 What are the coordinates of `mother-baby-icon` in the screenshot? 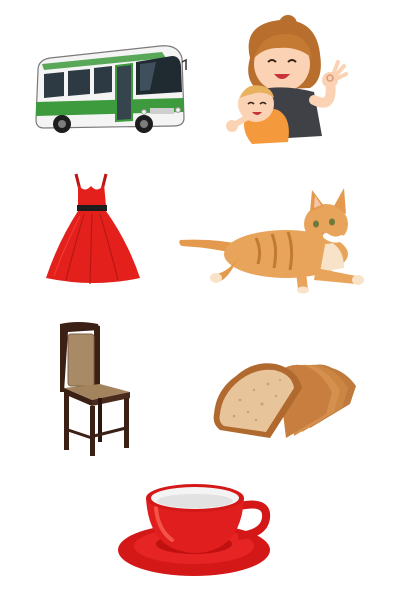 It's located at (287, 79).